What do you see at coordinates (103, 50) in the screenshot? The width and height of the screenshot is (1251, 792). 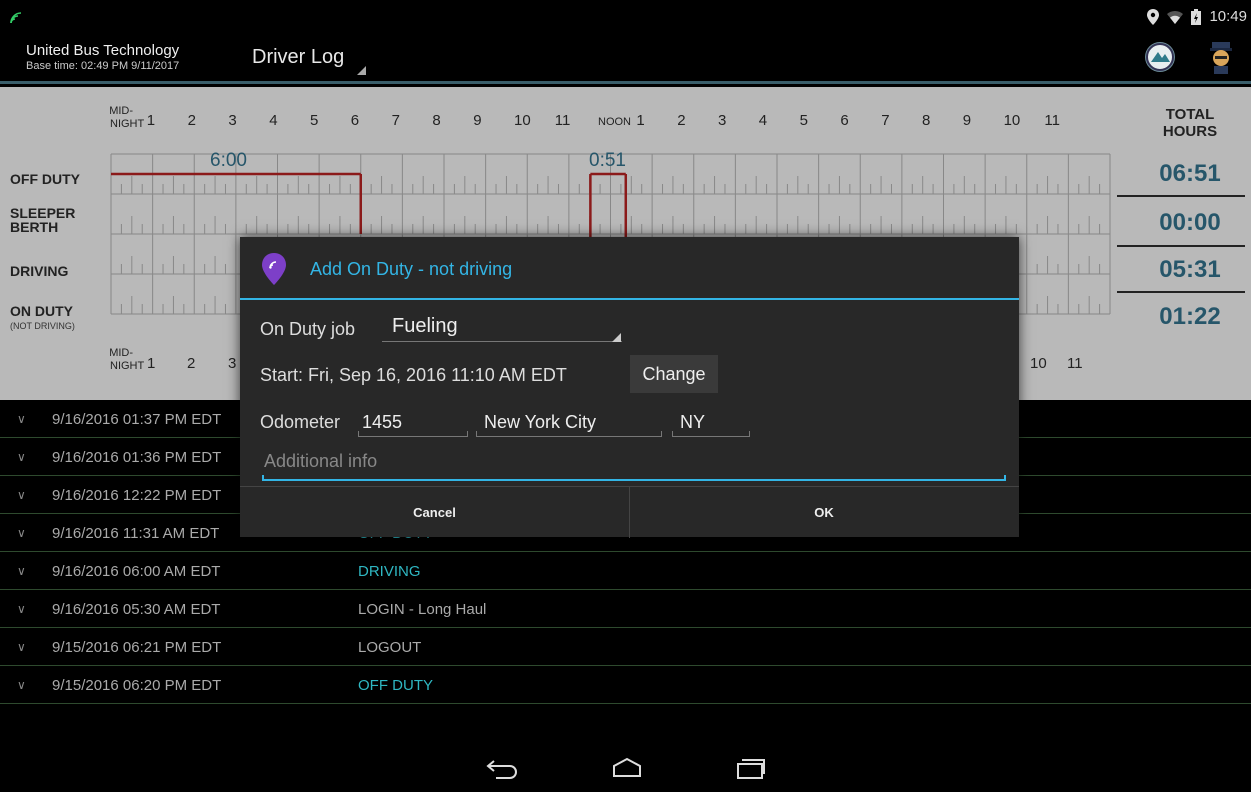 I see `app-name: United Bus Technology` at bounding box center [103, 50].